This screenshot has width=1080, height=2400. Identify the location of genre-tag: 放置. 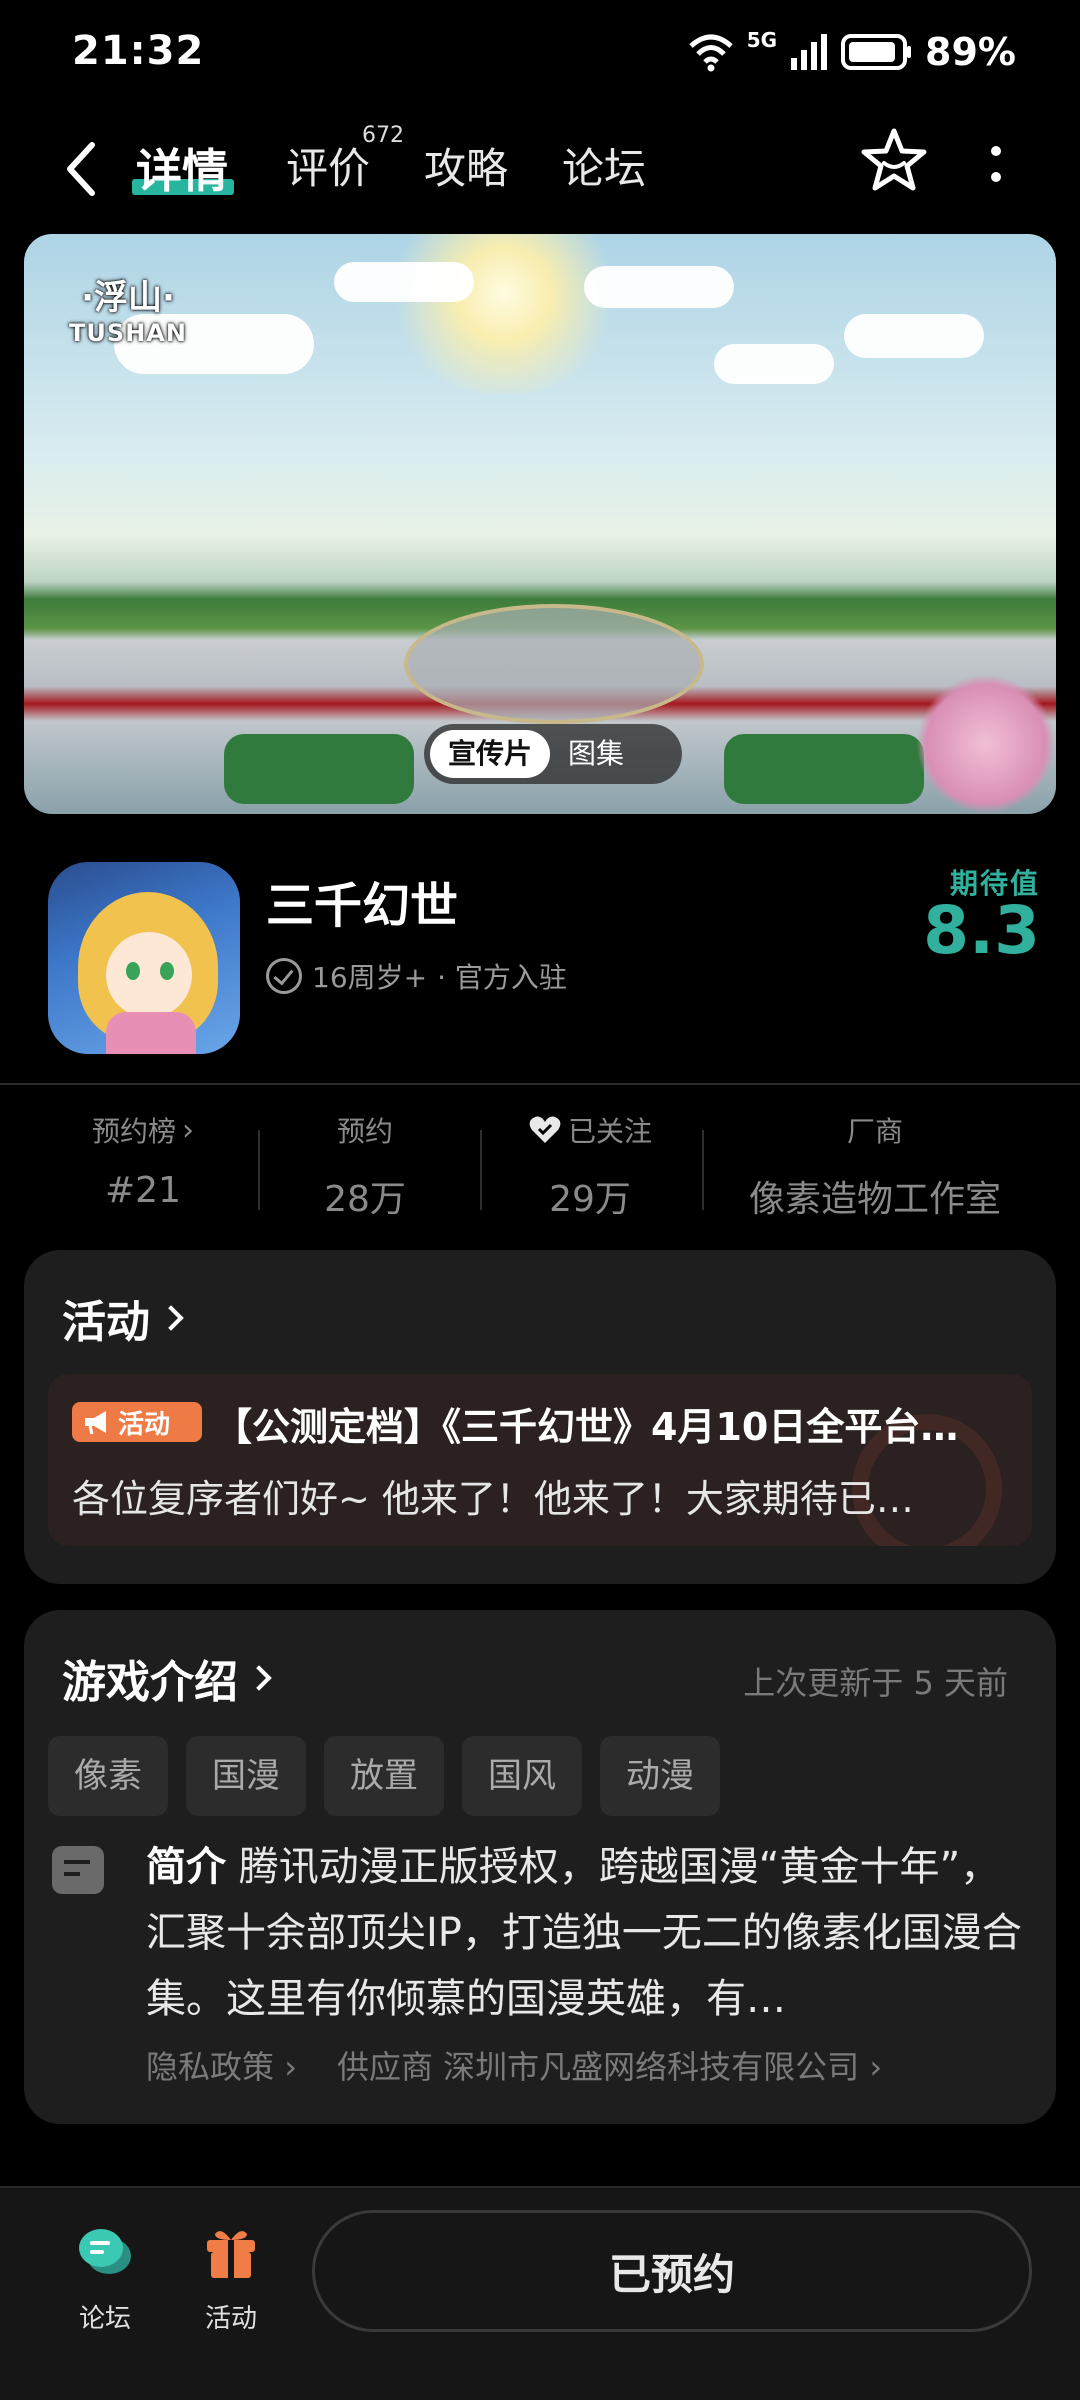
(384, 1776).